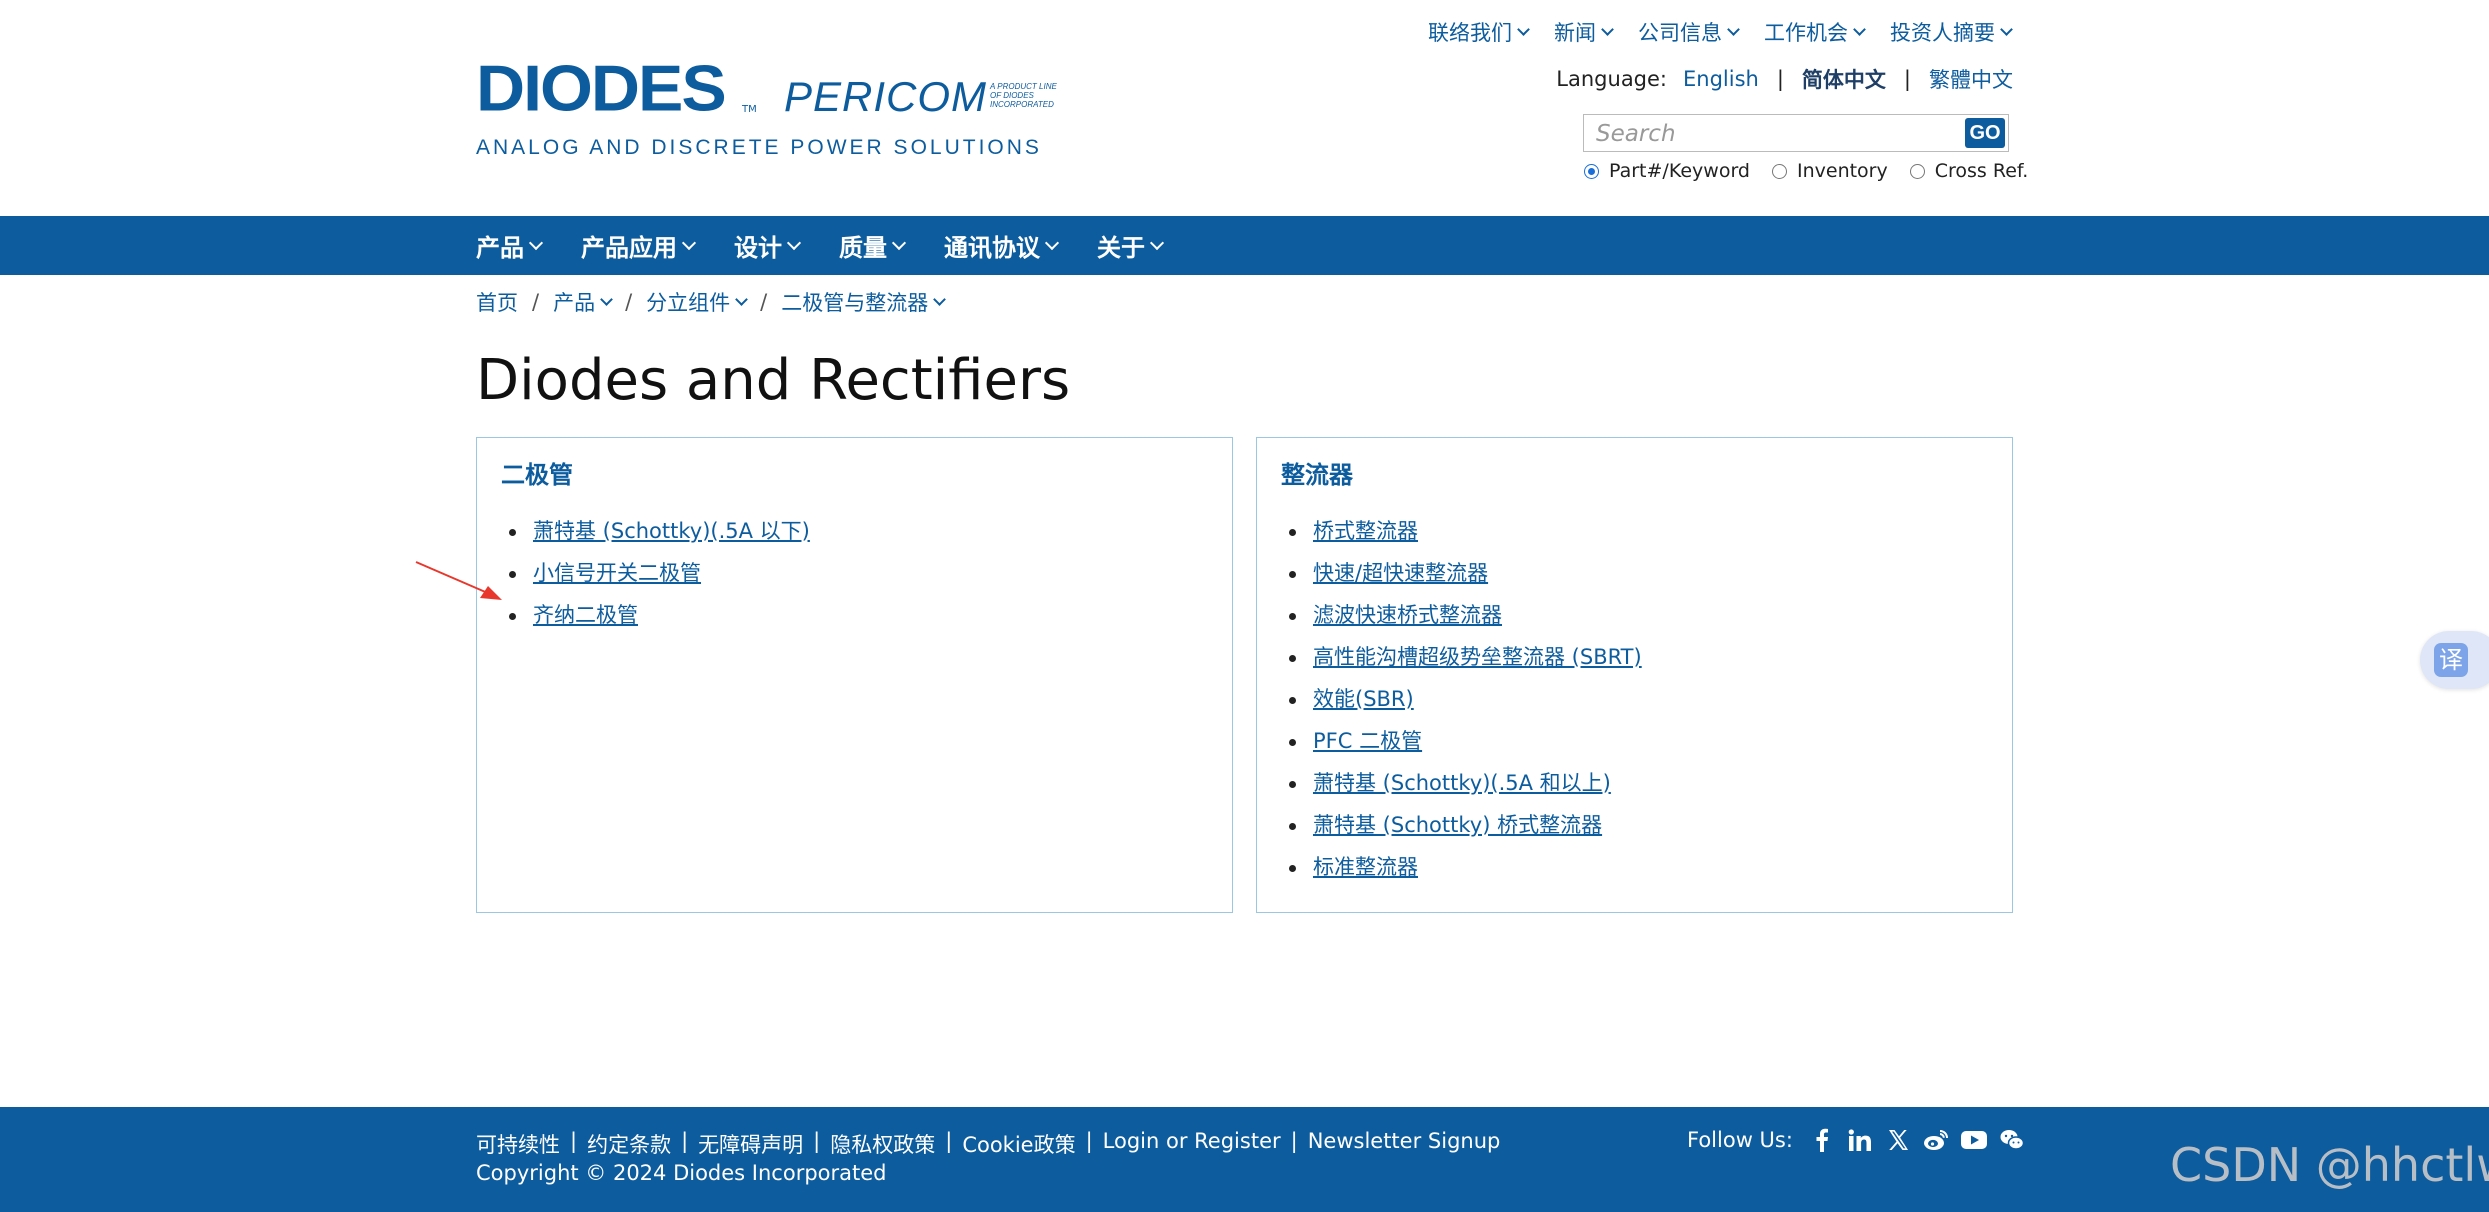 This screenshot has width=2489, height=1212. What do you see at coordinates (1942, 33) in the screenshot?
I see `topnav-label: 投资人摘要` at bounding box center [1942, 33].